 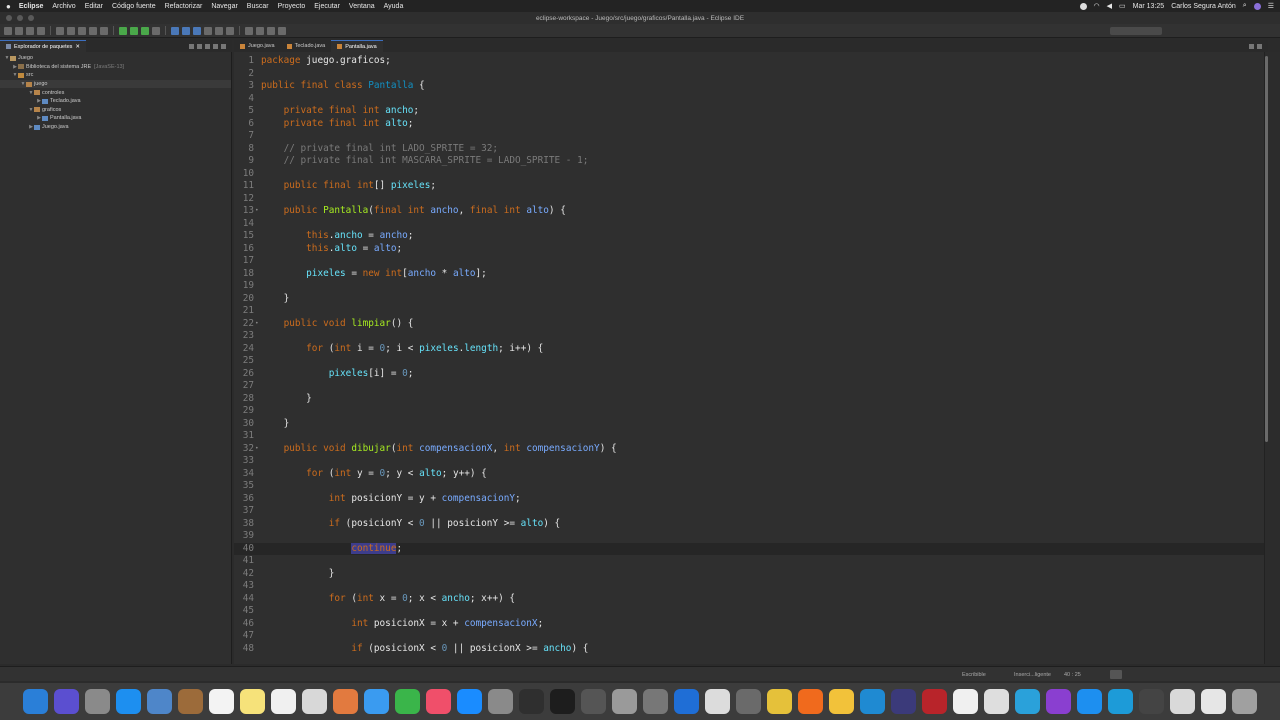 I want to click on tree-item: ▶ Juego.java, so click(x=115, y=127).